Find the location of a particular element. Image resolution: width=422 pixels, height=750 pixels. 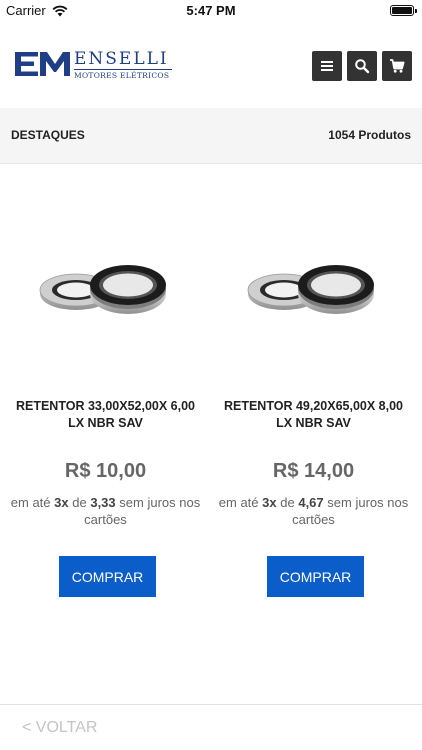

product-count: 1054 Produtos is located at coordinates (369, 135).